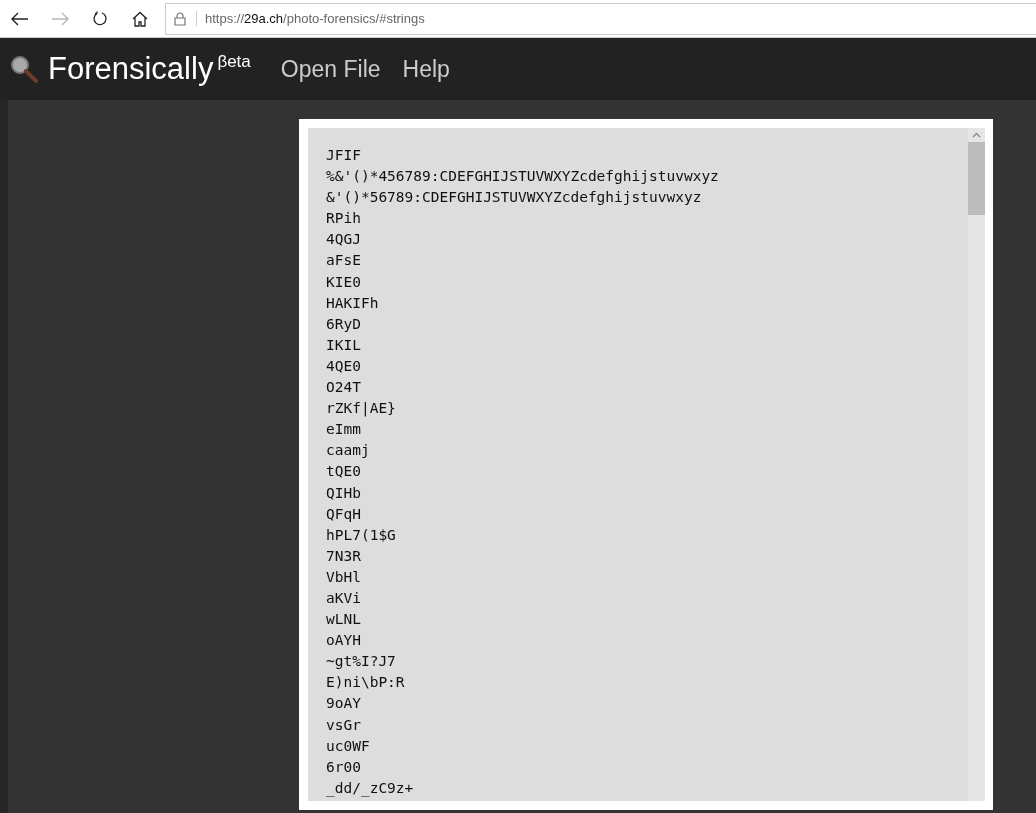 Image resolution: width=1036 pixels, height=813 pixels. Describe the element at coordinates (60, 18) in the screenshot. I see `right-arrow-icon` at that location.